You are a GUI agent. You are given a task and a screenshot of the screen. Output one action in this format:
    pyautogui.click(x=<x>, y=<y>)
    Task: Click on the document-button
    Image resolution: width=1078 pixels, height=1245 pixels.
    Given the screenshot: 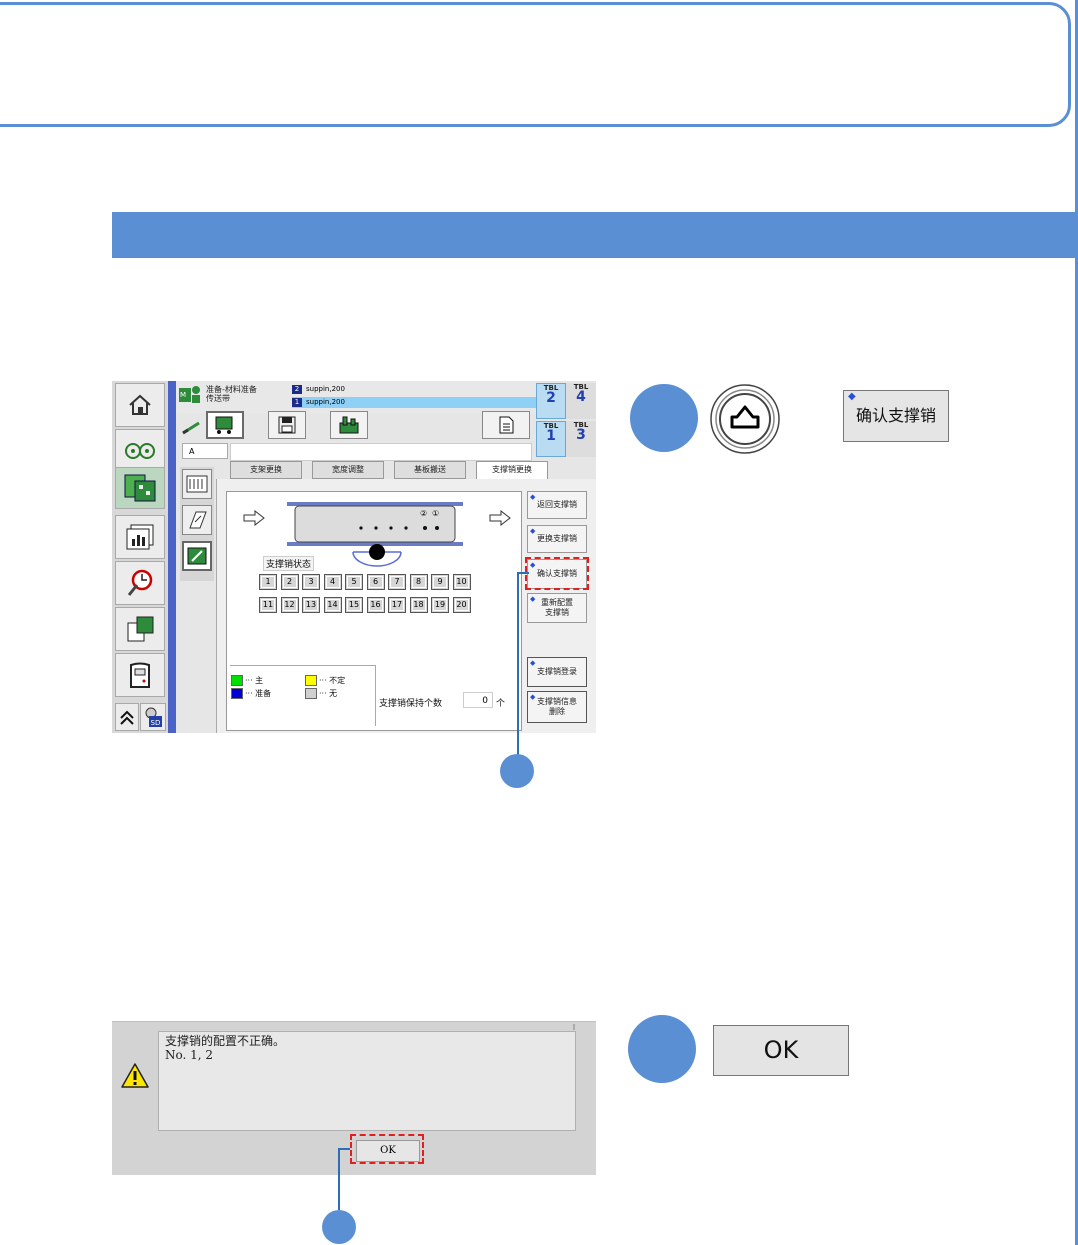 What is the action you would take?
    pyautogui.click(x=506, y=425)
    